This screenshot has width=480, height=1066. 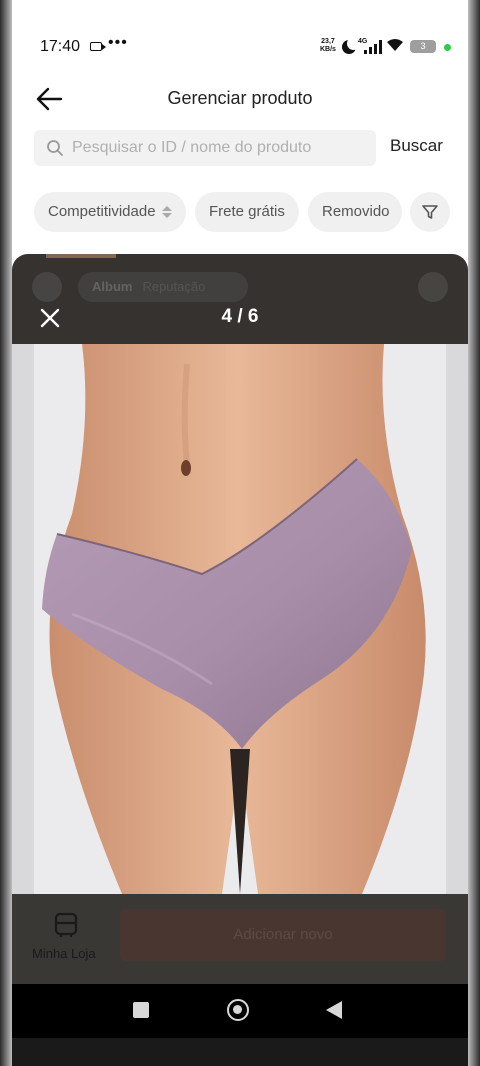 What do you see at coordinates (373, 47) in the screenshot?
I see `signal-icon` at bounding box center [373, 47].